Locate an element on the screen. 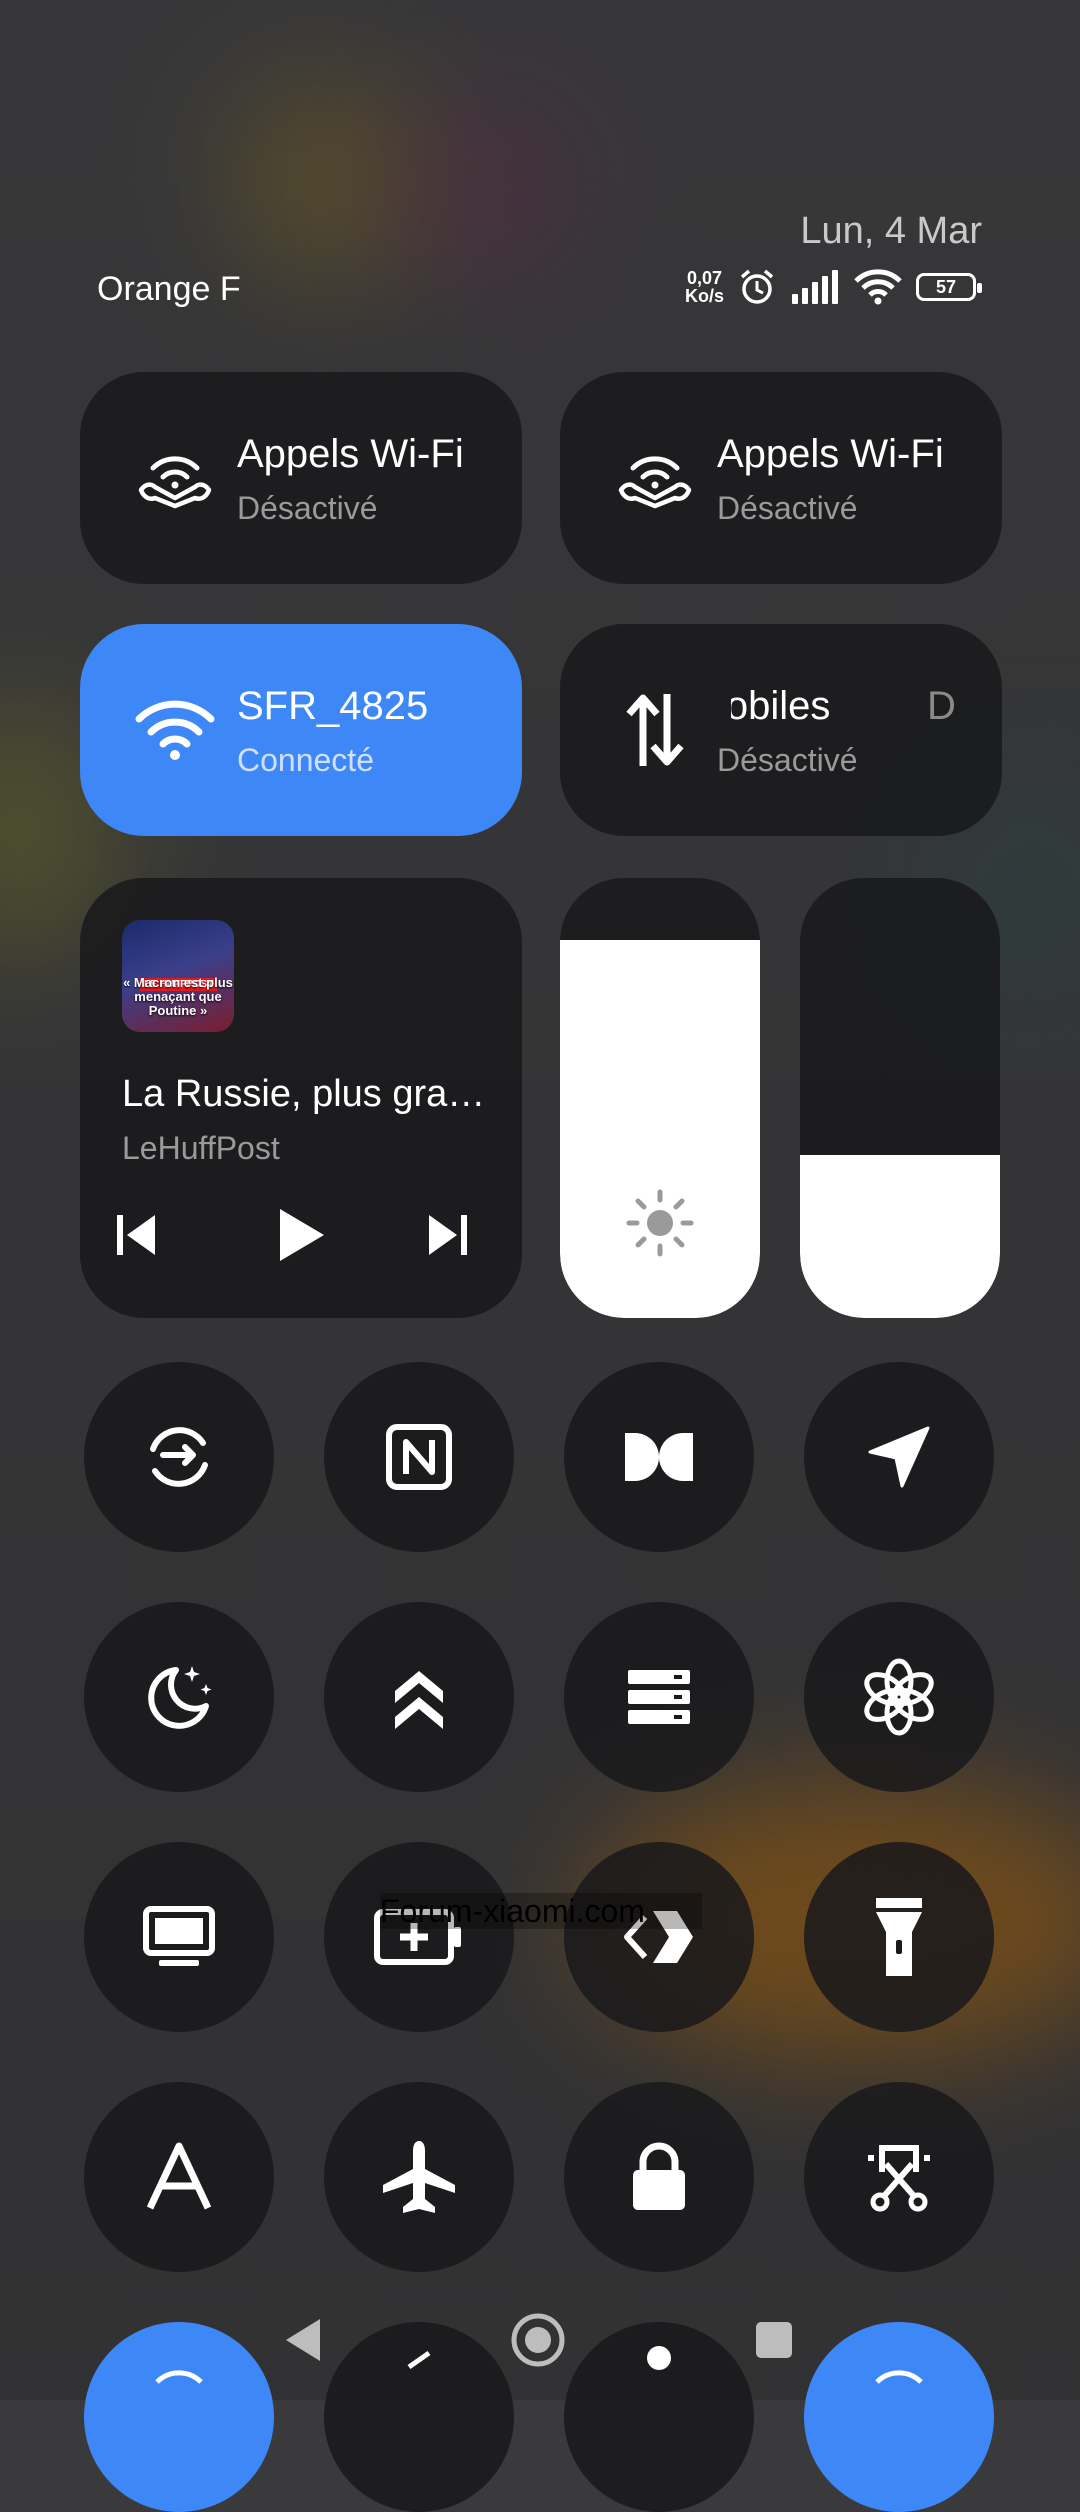 This screenshot has height=2512, width=1080. status-icons: 0,07 Ko/s 57 is located at coordinates (833, 287).